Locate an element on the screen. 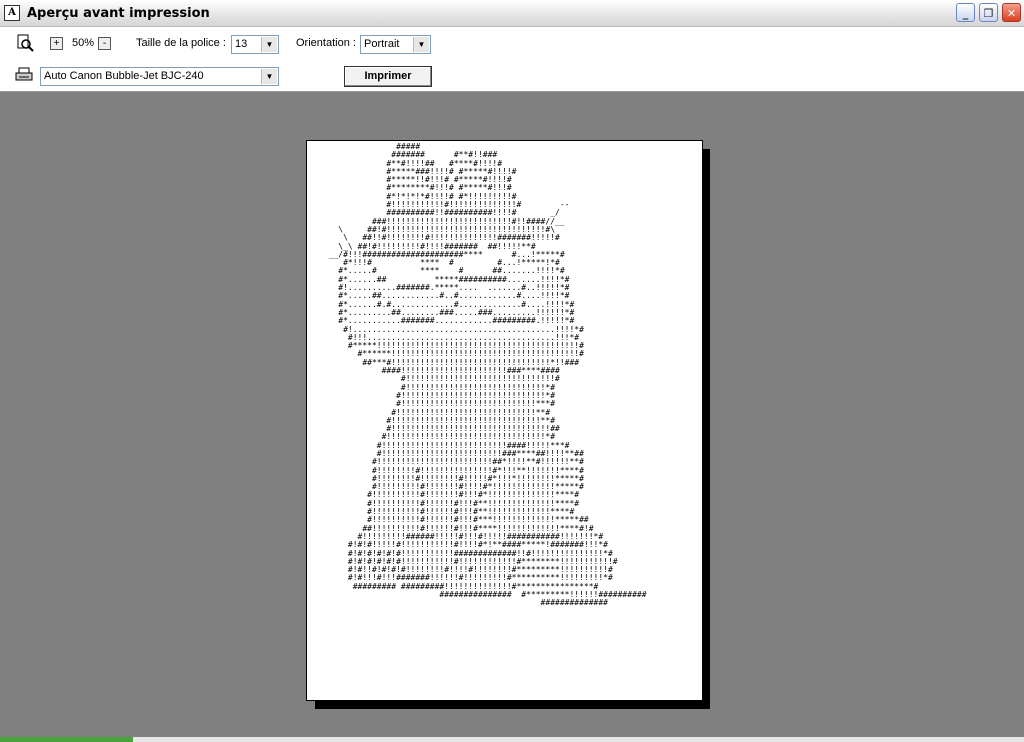 This screenshot has height=742, width=1024. font-size-label: Taille de la police : is located at coordinates (181, 43).